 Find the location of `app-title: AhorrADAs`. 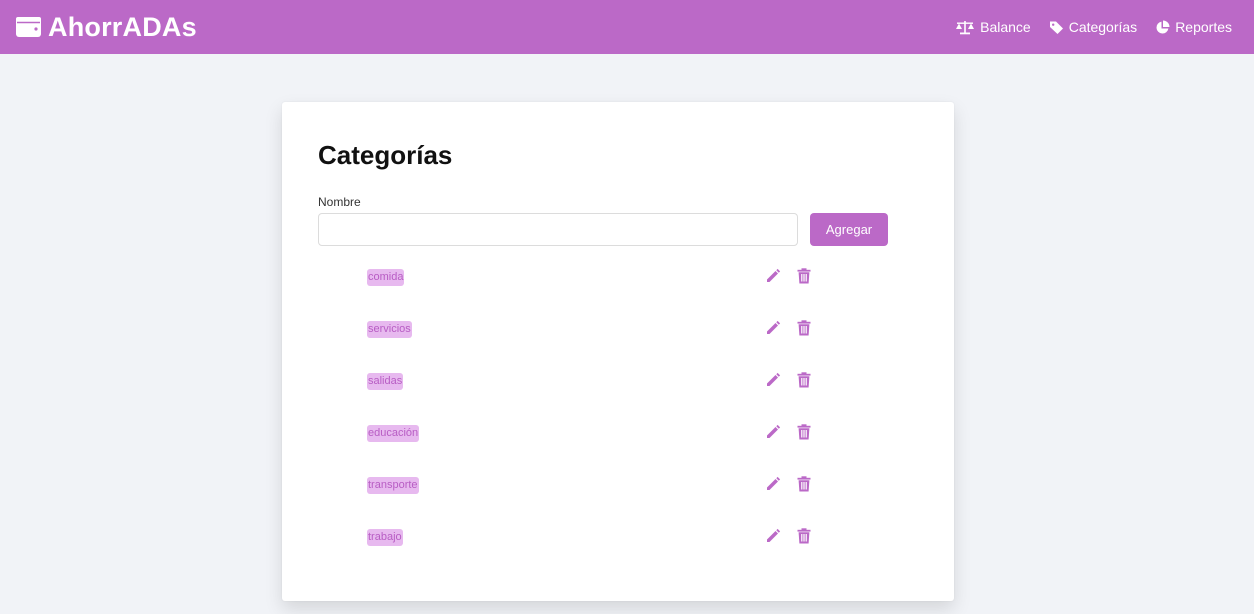

app-title: AhorrADAs is located at coordinates (122, 26).